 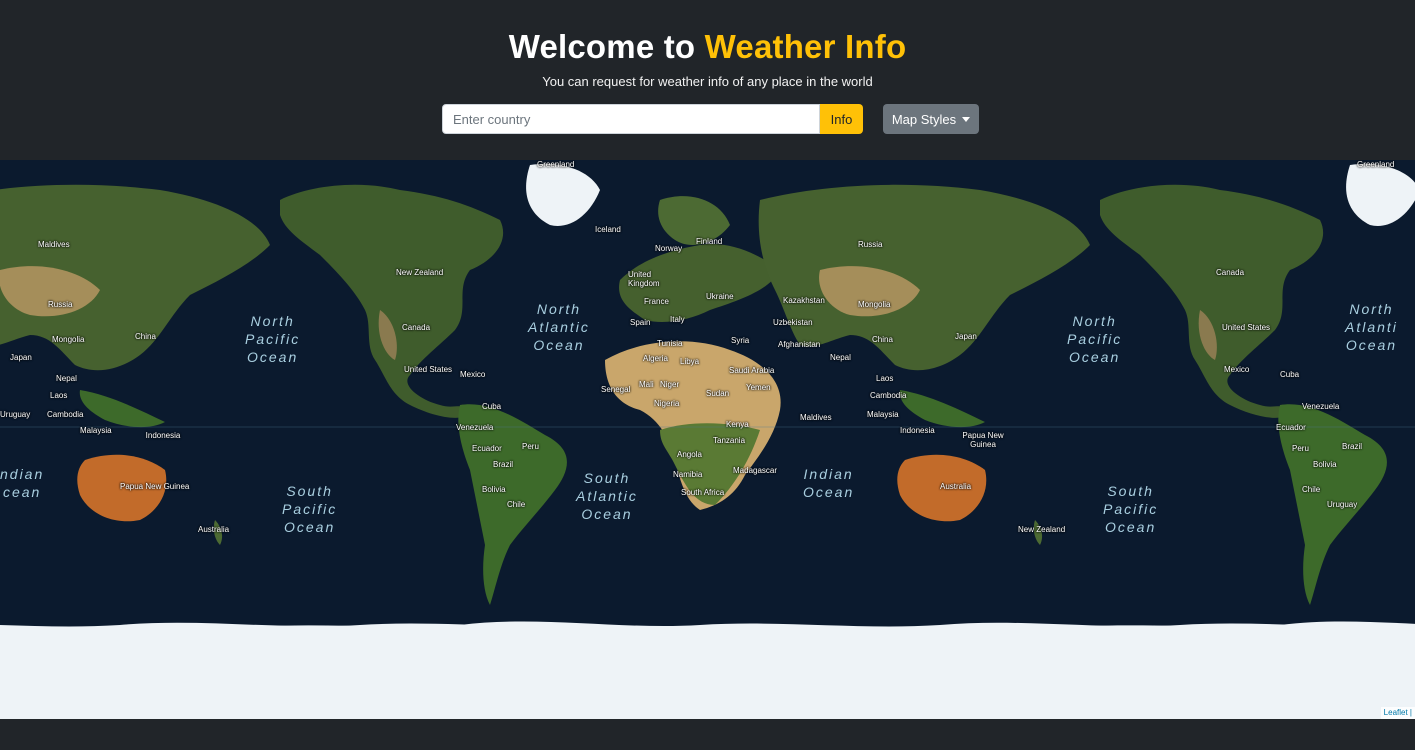 I want to click on country-label: Kazakhstan, so click(x=804, y=300).